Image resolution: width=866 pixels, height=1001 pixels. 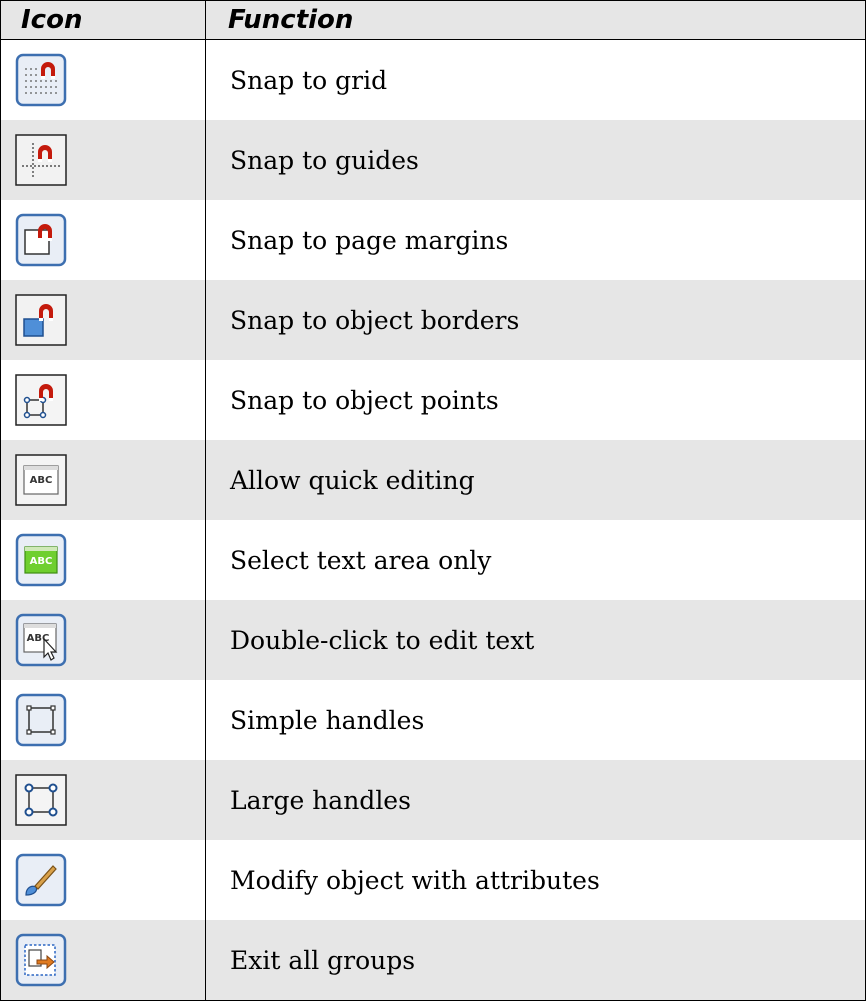 I want to click on function-column-header: Function, so click(x=535, y=20).